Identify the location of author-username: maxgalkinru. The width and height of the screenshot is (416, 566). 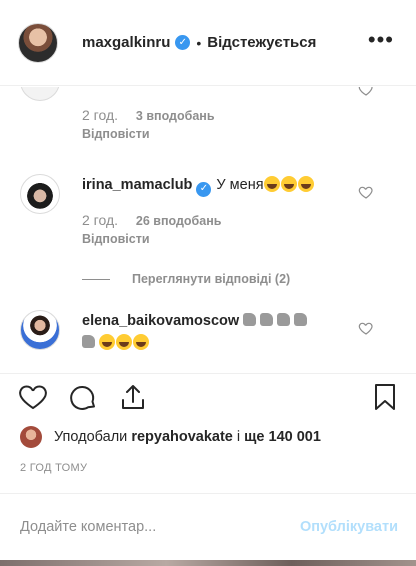
(126, 42).